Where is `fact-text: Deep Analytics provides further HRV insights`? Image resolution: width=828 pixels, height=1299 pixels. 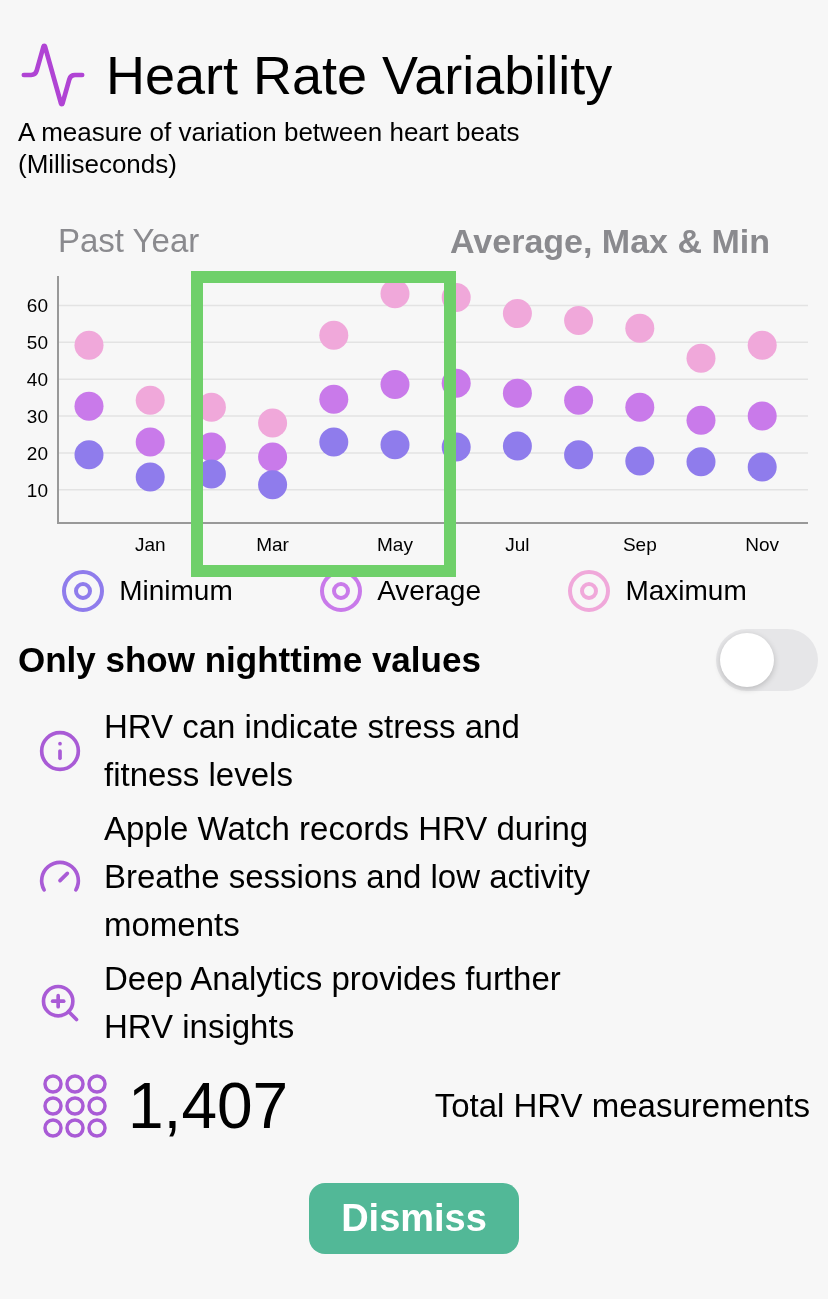 fact-text: Deep Analytics provides further HRV insights is located at coordinates (333, 1003).